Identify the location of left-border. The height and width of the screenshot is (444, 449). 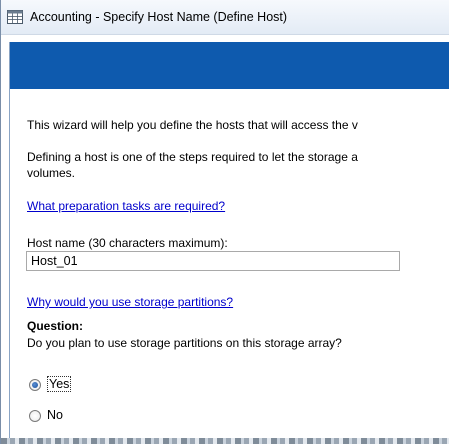
(9, 243).